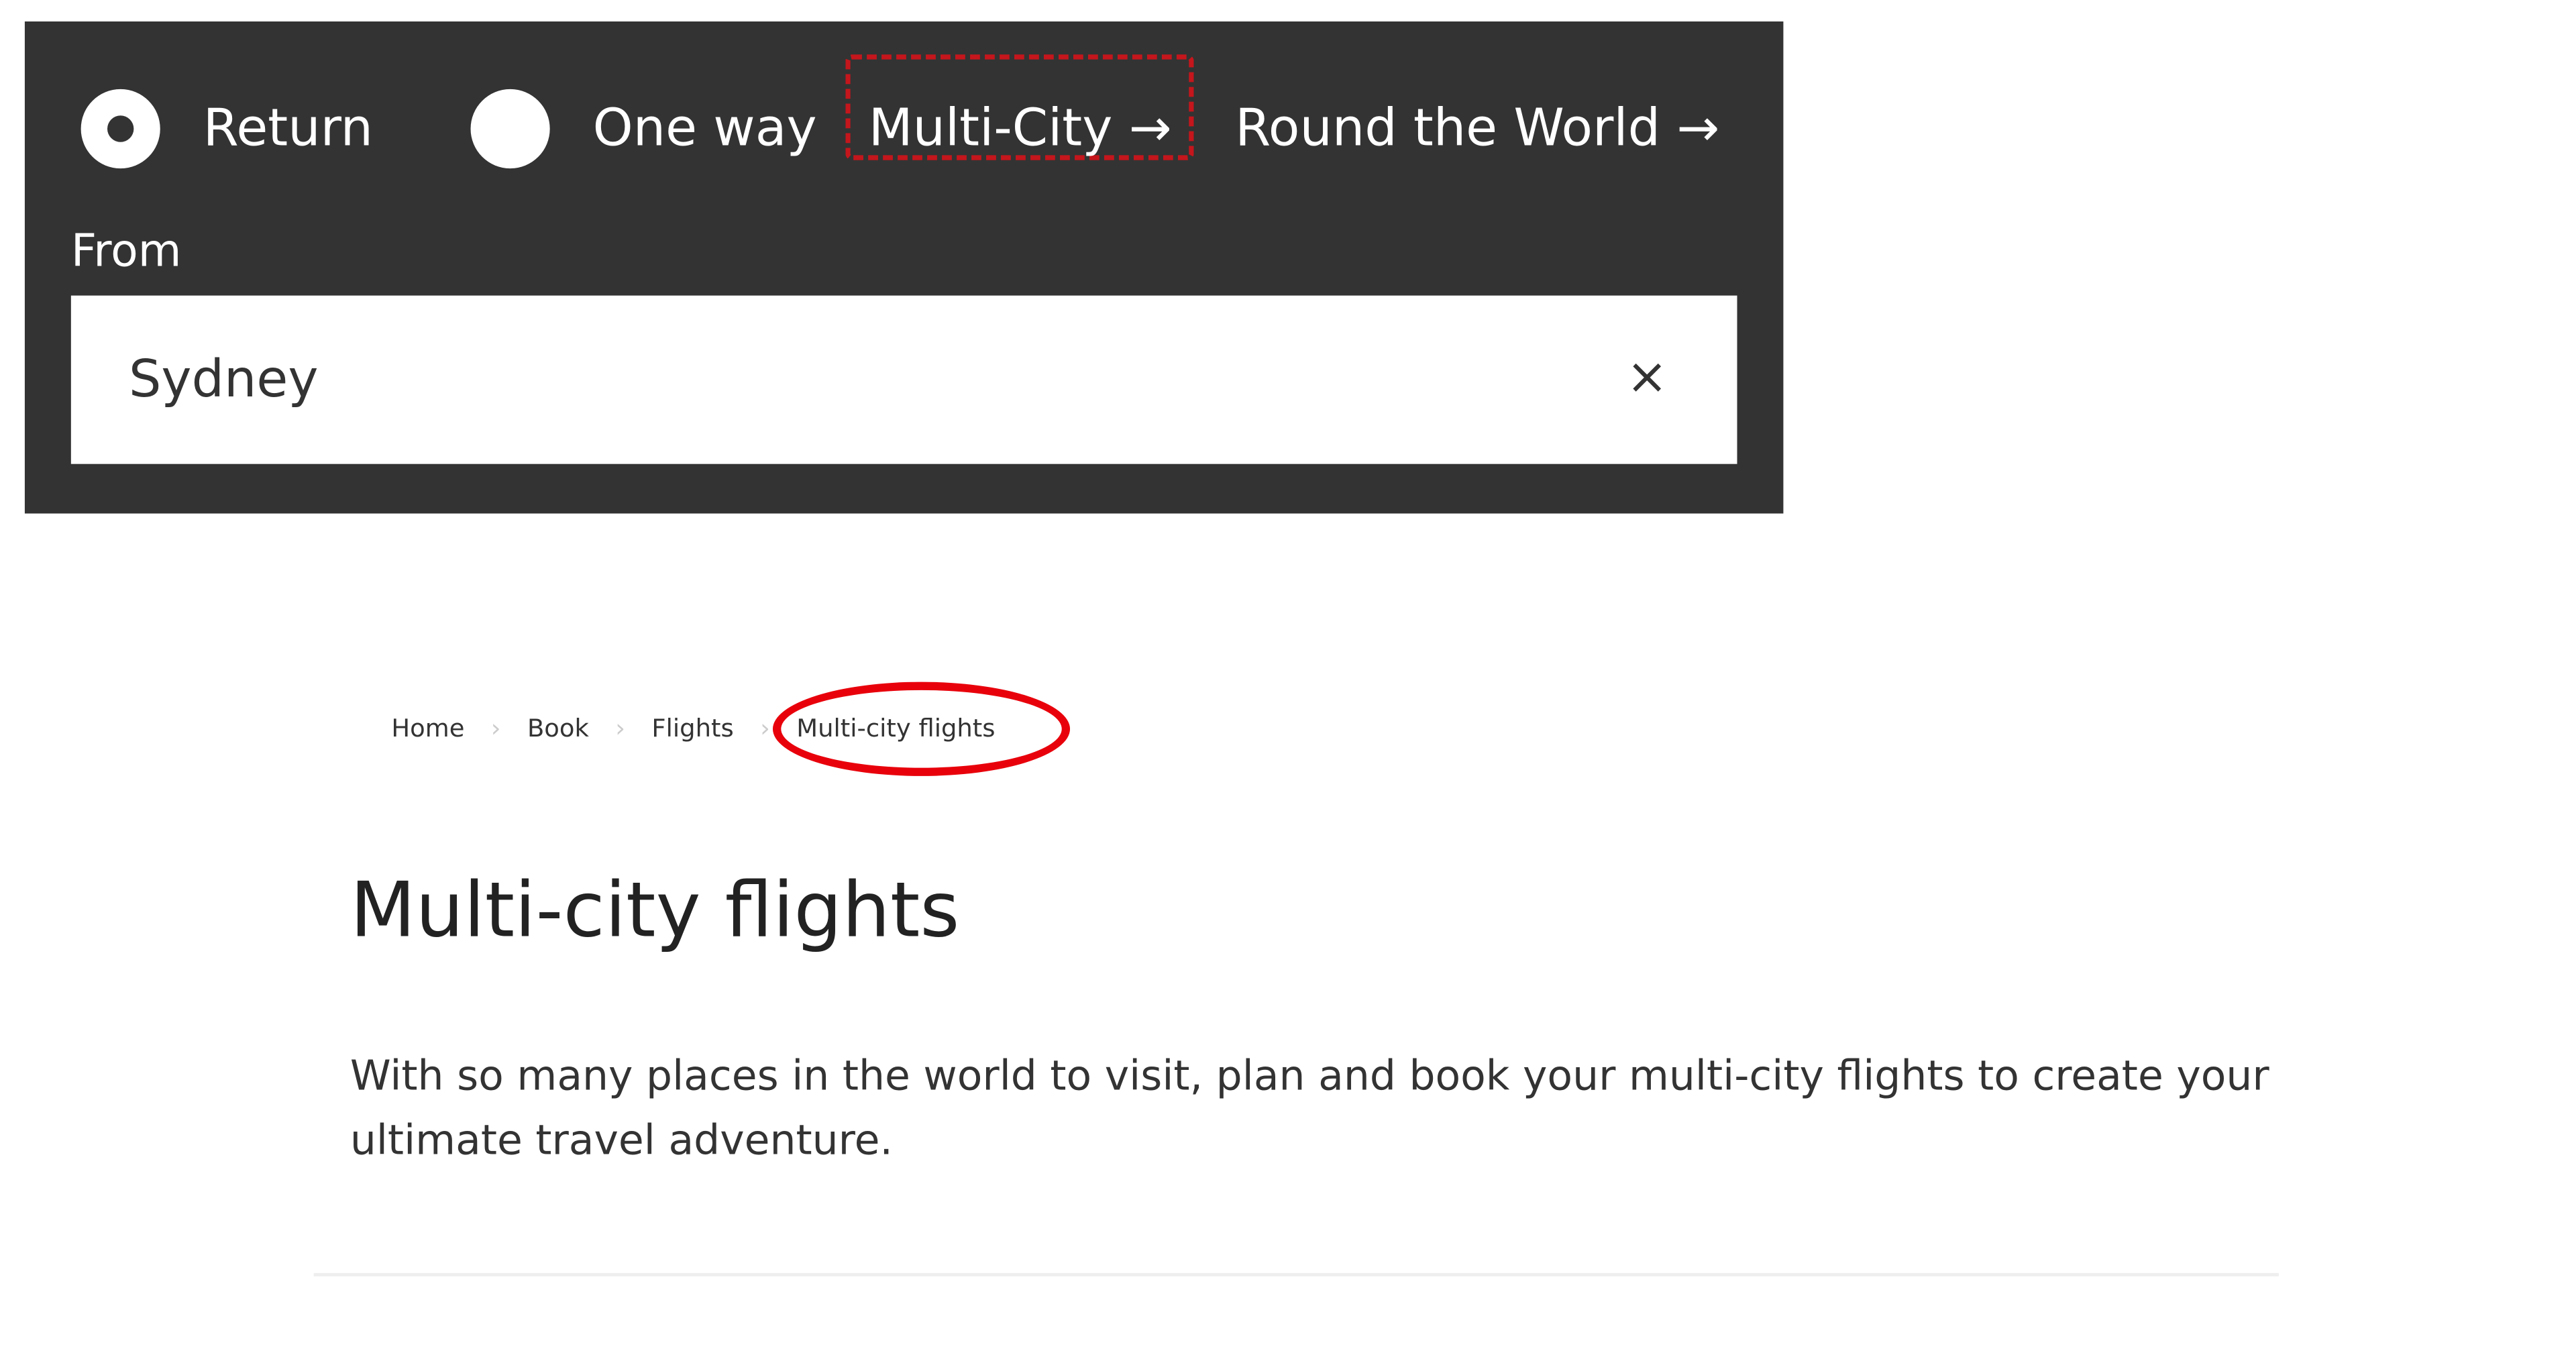  I want to click on divider, so click(1296, 1274).